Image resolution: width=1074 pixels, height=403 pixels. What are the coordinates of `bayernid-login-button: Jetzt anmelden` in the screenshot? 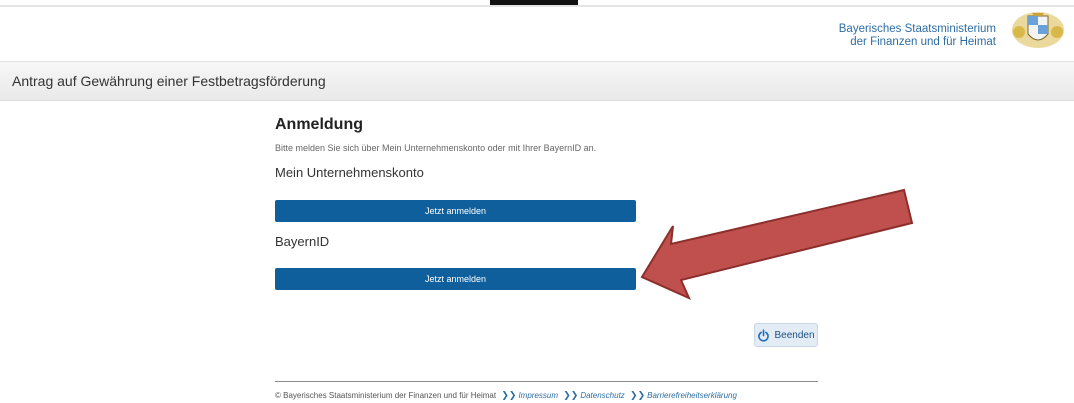 It's located at (455, 279).